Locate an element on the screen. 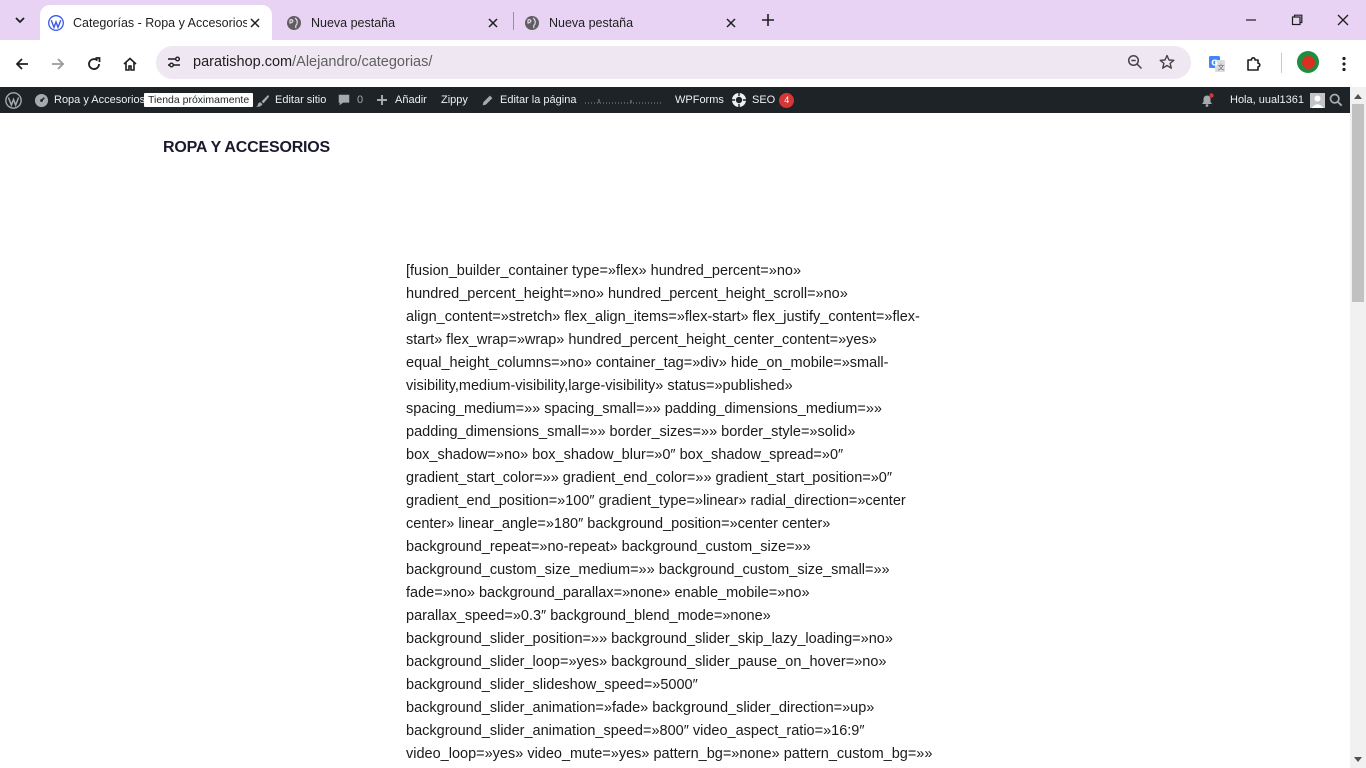  browser-menu-button is located at coordinates (1344, 64).